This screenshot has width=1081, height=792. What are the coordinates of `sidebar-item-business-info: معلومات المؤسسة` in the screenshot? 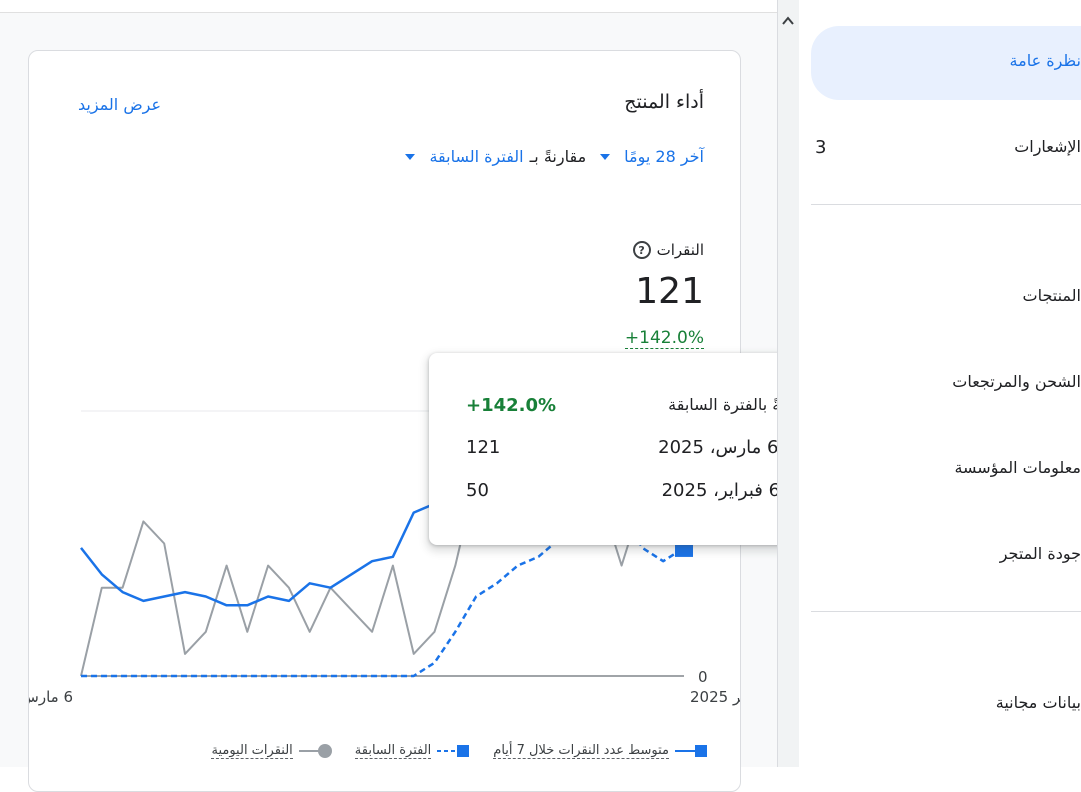 It's located at (1017, 467).